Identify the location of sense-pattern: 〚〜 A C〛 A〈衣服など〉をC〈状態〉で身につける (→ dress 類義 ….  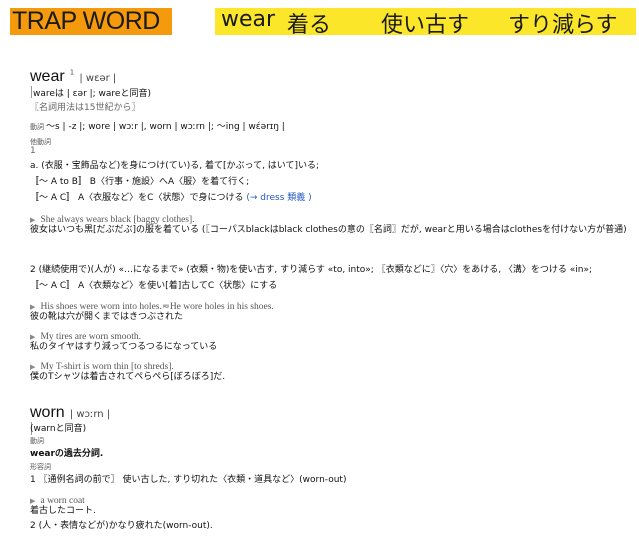
(171, 196).